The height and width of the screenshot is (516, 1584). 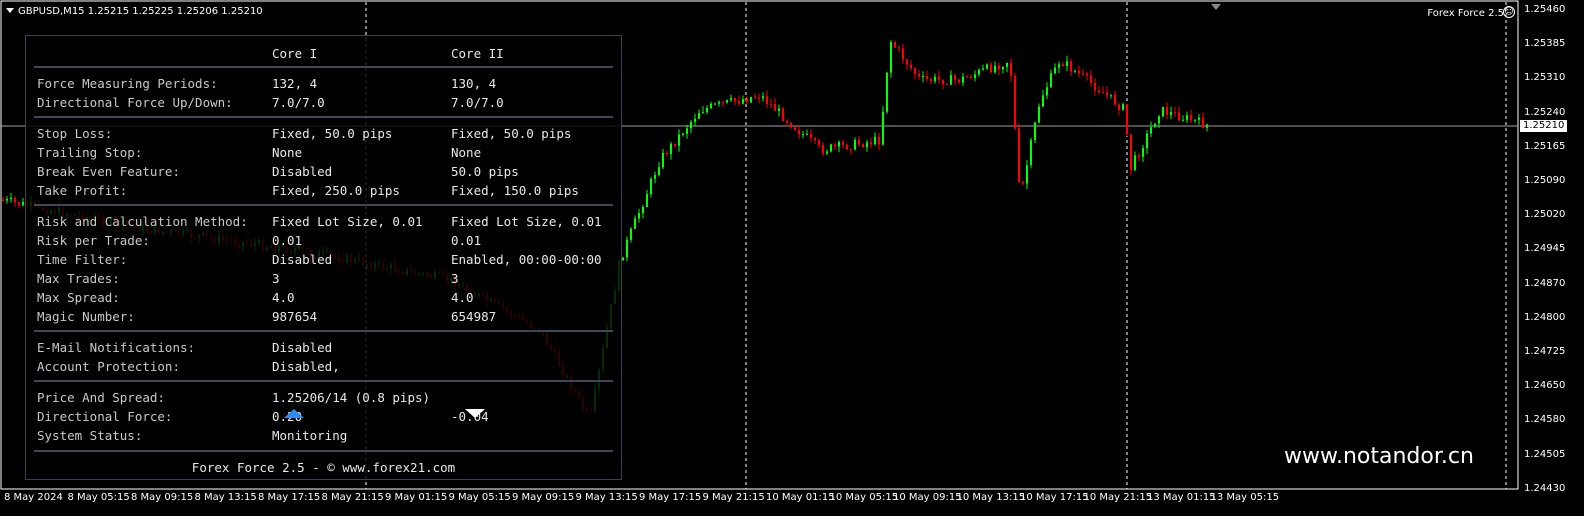 I want to click on time-tick: 10 May 21:15, so click(x=1118, y=497).